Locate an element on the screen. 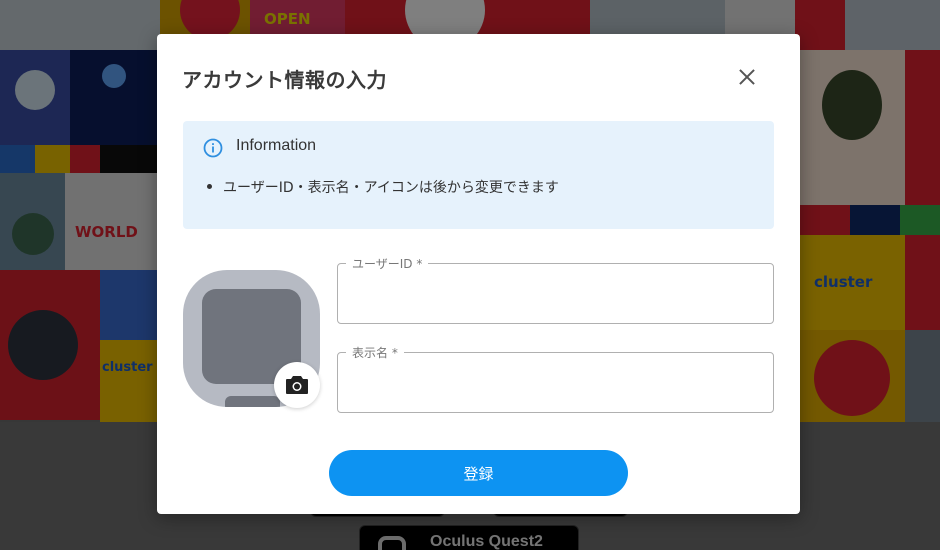 This screenshot has width=940, height=550. information-heading: Information is located at coordinates (276, 145).